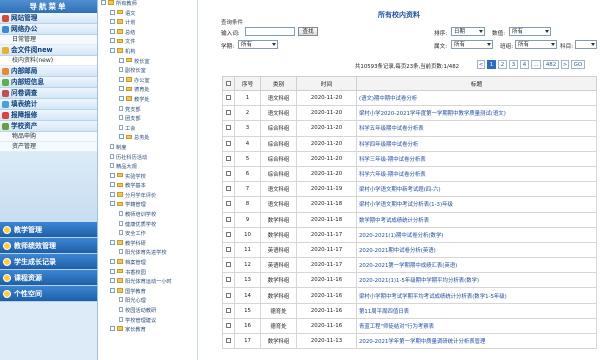  I want to click on nav-item: 学校资产, so click(48, 126).